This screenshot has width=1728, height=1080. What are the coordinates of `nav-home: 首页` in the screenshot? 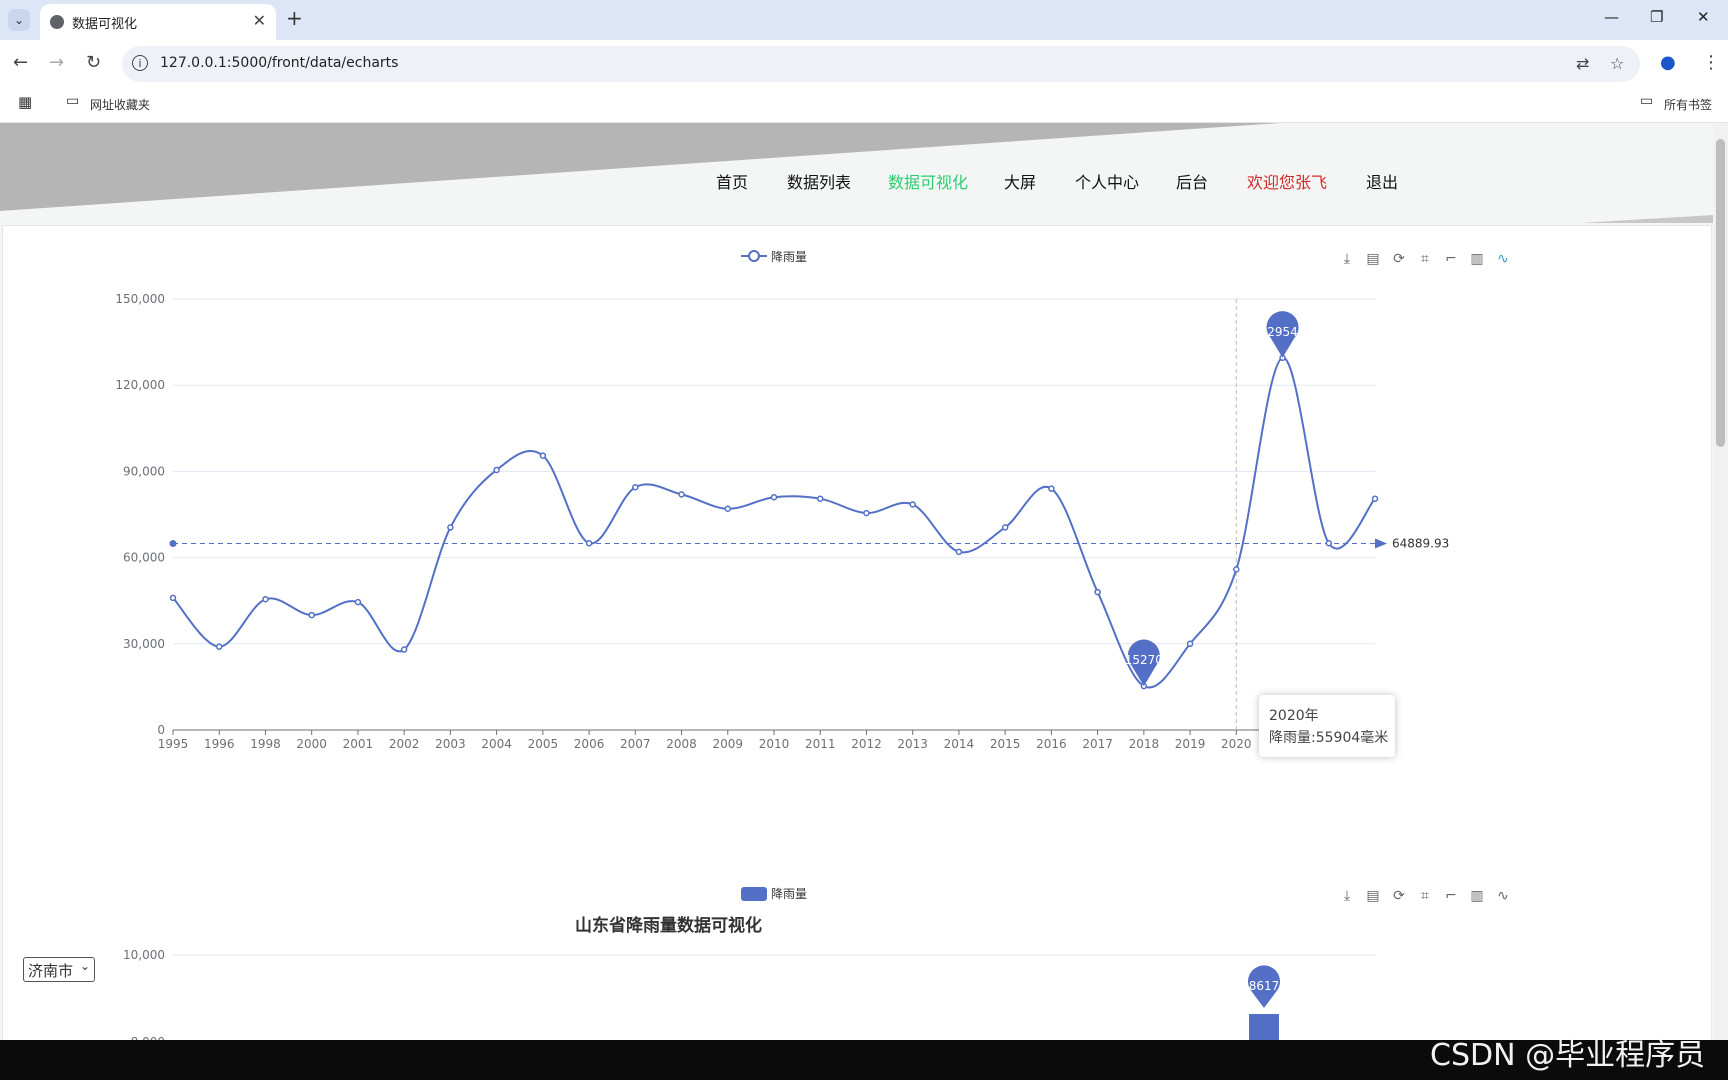 It's located at (732, 181).